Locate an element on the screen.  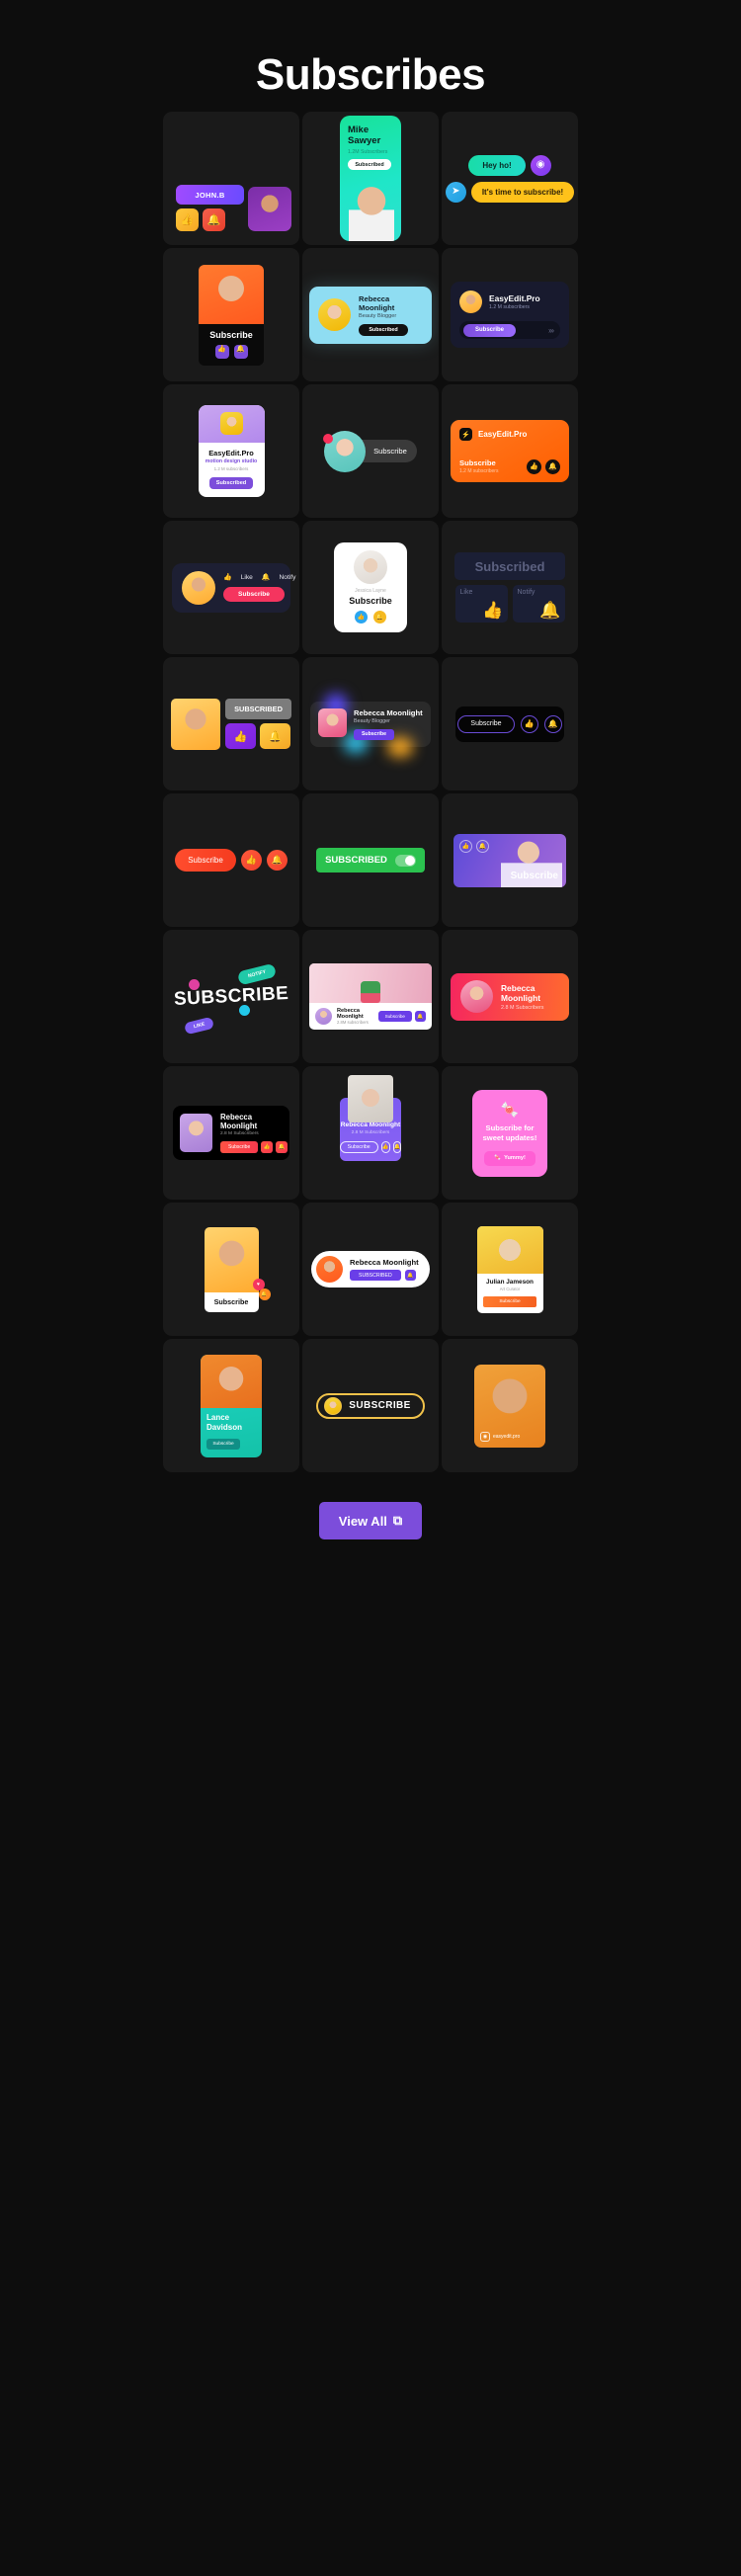
card-green-toggle: SUBSCRIBED is located at coordinates (370, 860).